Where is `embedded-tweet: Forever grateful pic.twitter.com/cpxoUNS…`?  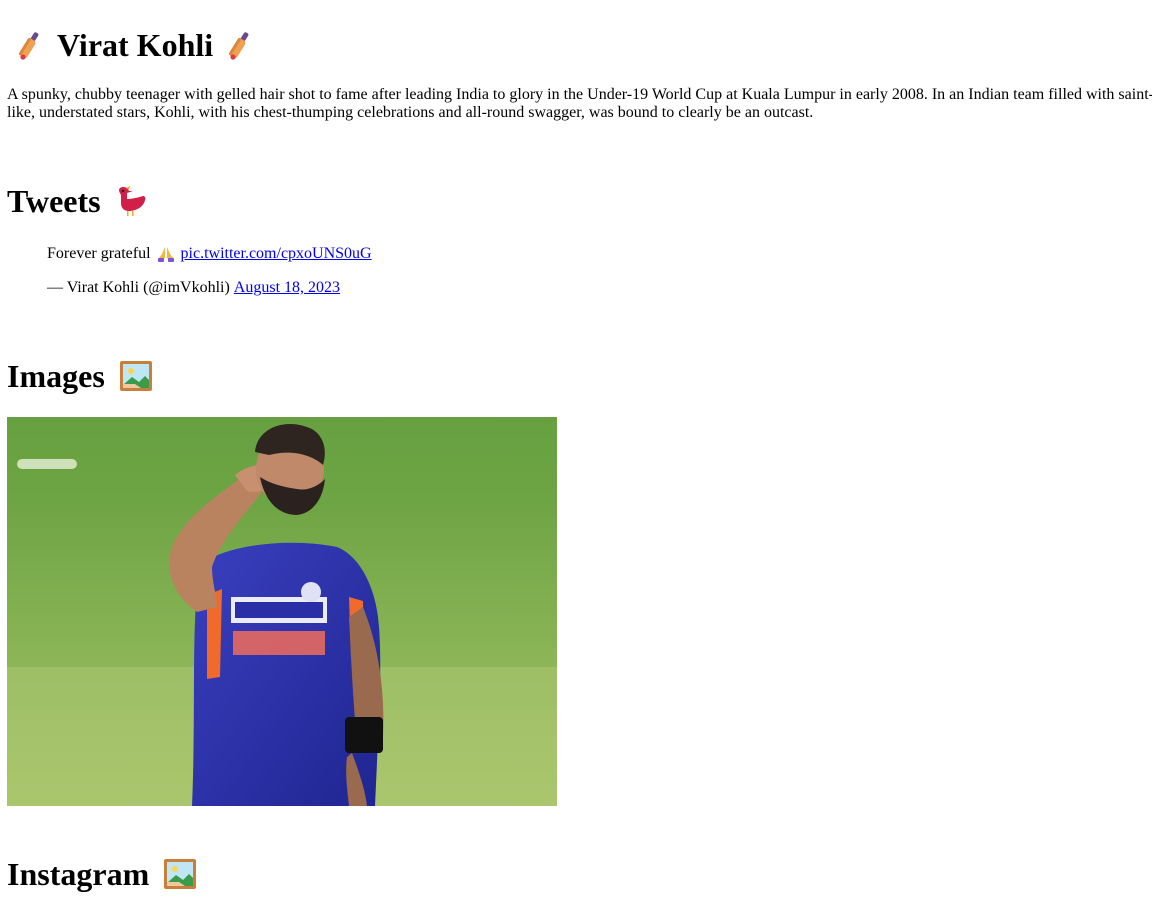
embedded-tweet: Forever grateful pic.twitter.com/cpxoUNS… is located at coordinates (209, 271).